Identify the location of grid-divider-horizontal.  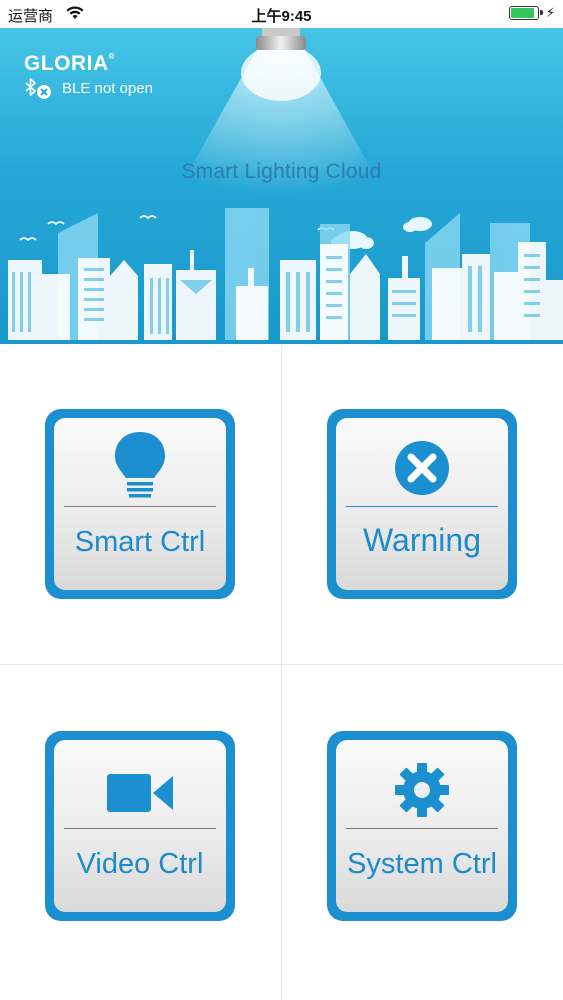
(281, 664).